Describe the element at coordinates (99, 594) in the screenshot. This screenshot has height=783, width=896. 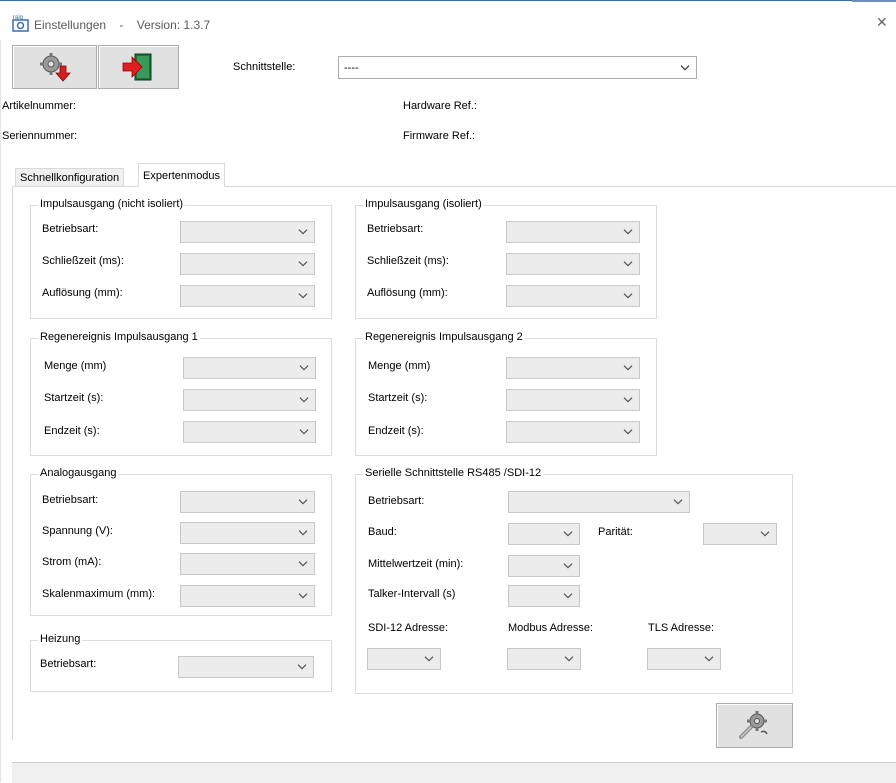
I see `field-label: Skalenmaximum (mm):` at that location.